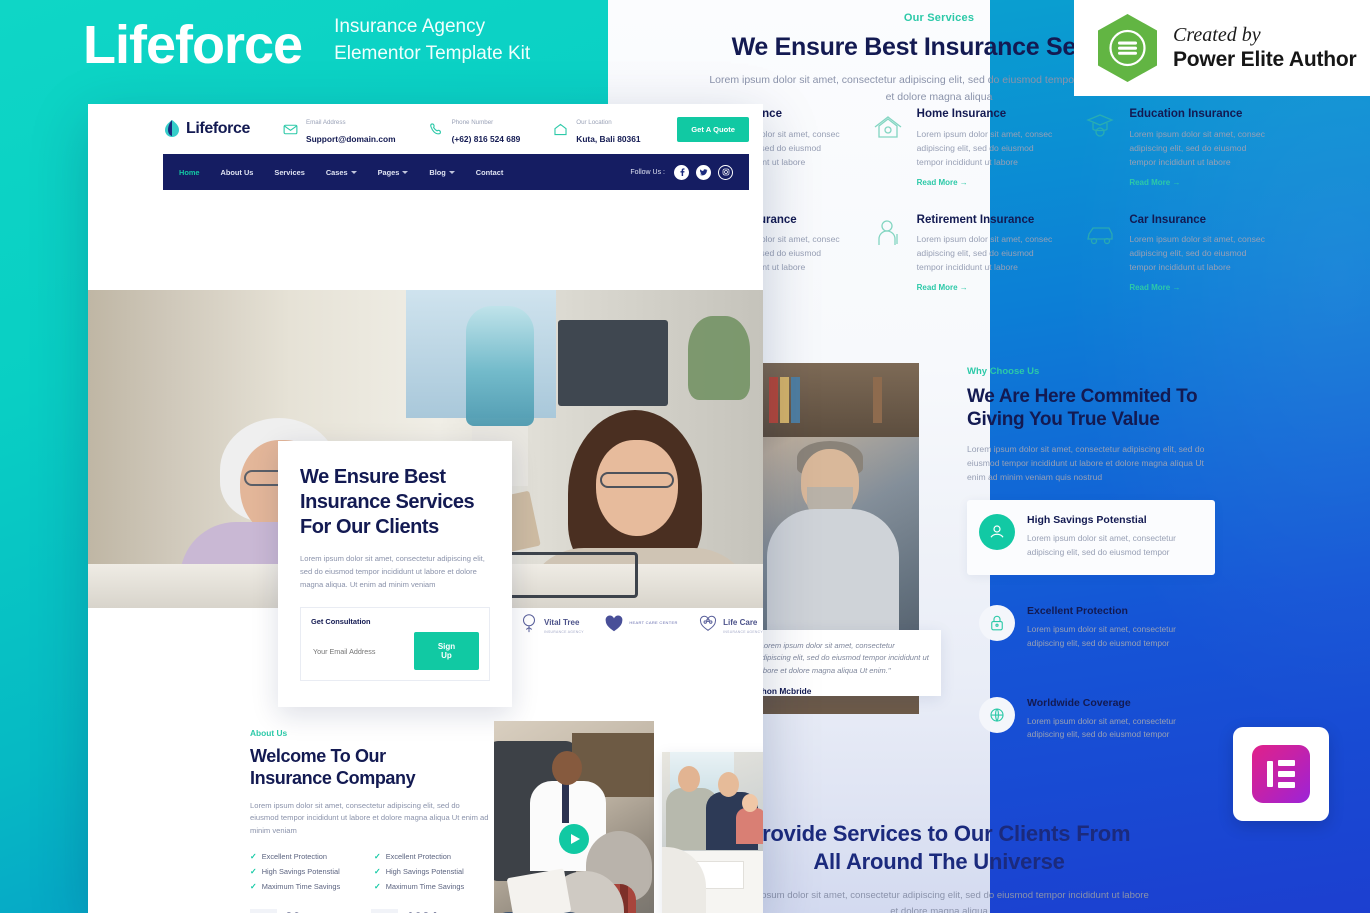  Describe the element at coordinates (750, 803) in the screenshot. I see `photo-baby-head` at that location.